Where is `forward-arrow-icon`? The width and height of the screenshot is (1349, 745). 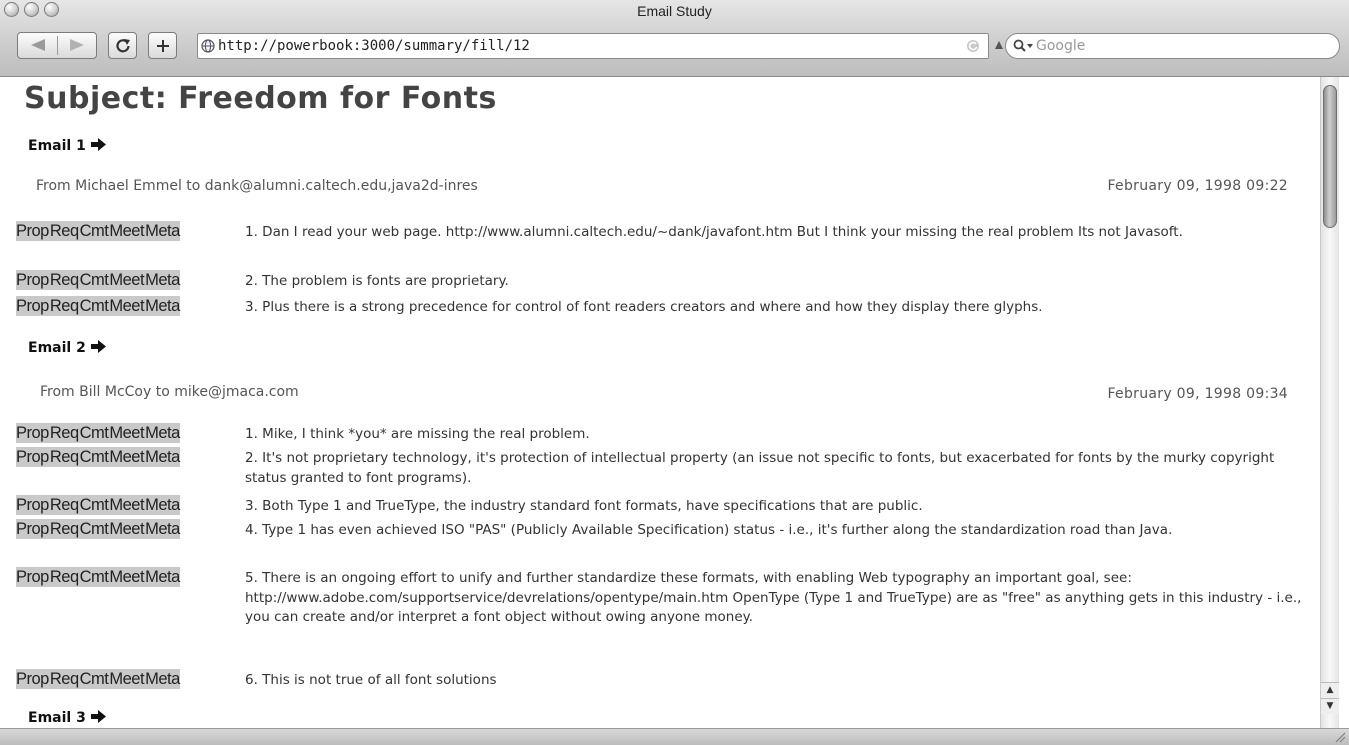
forward-arrow-icon is located at coordinates (77, 45).